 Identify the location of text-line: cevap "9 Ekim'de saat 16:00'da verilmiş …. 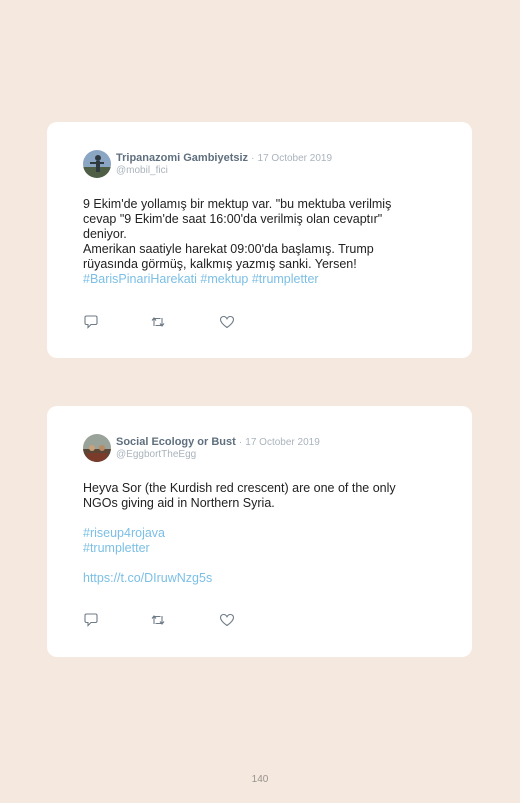
(233, 219).